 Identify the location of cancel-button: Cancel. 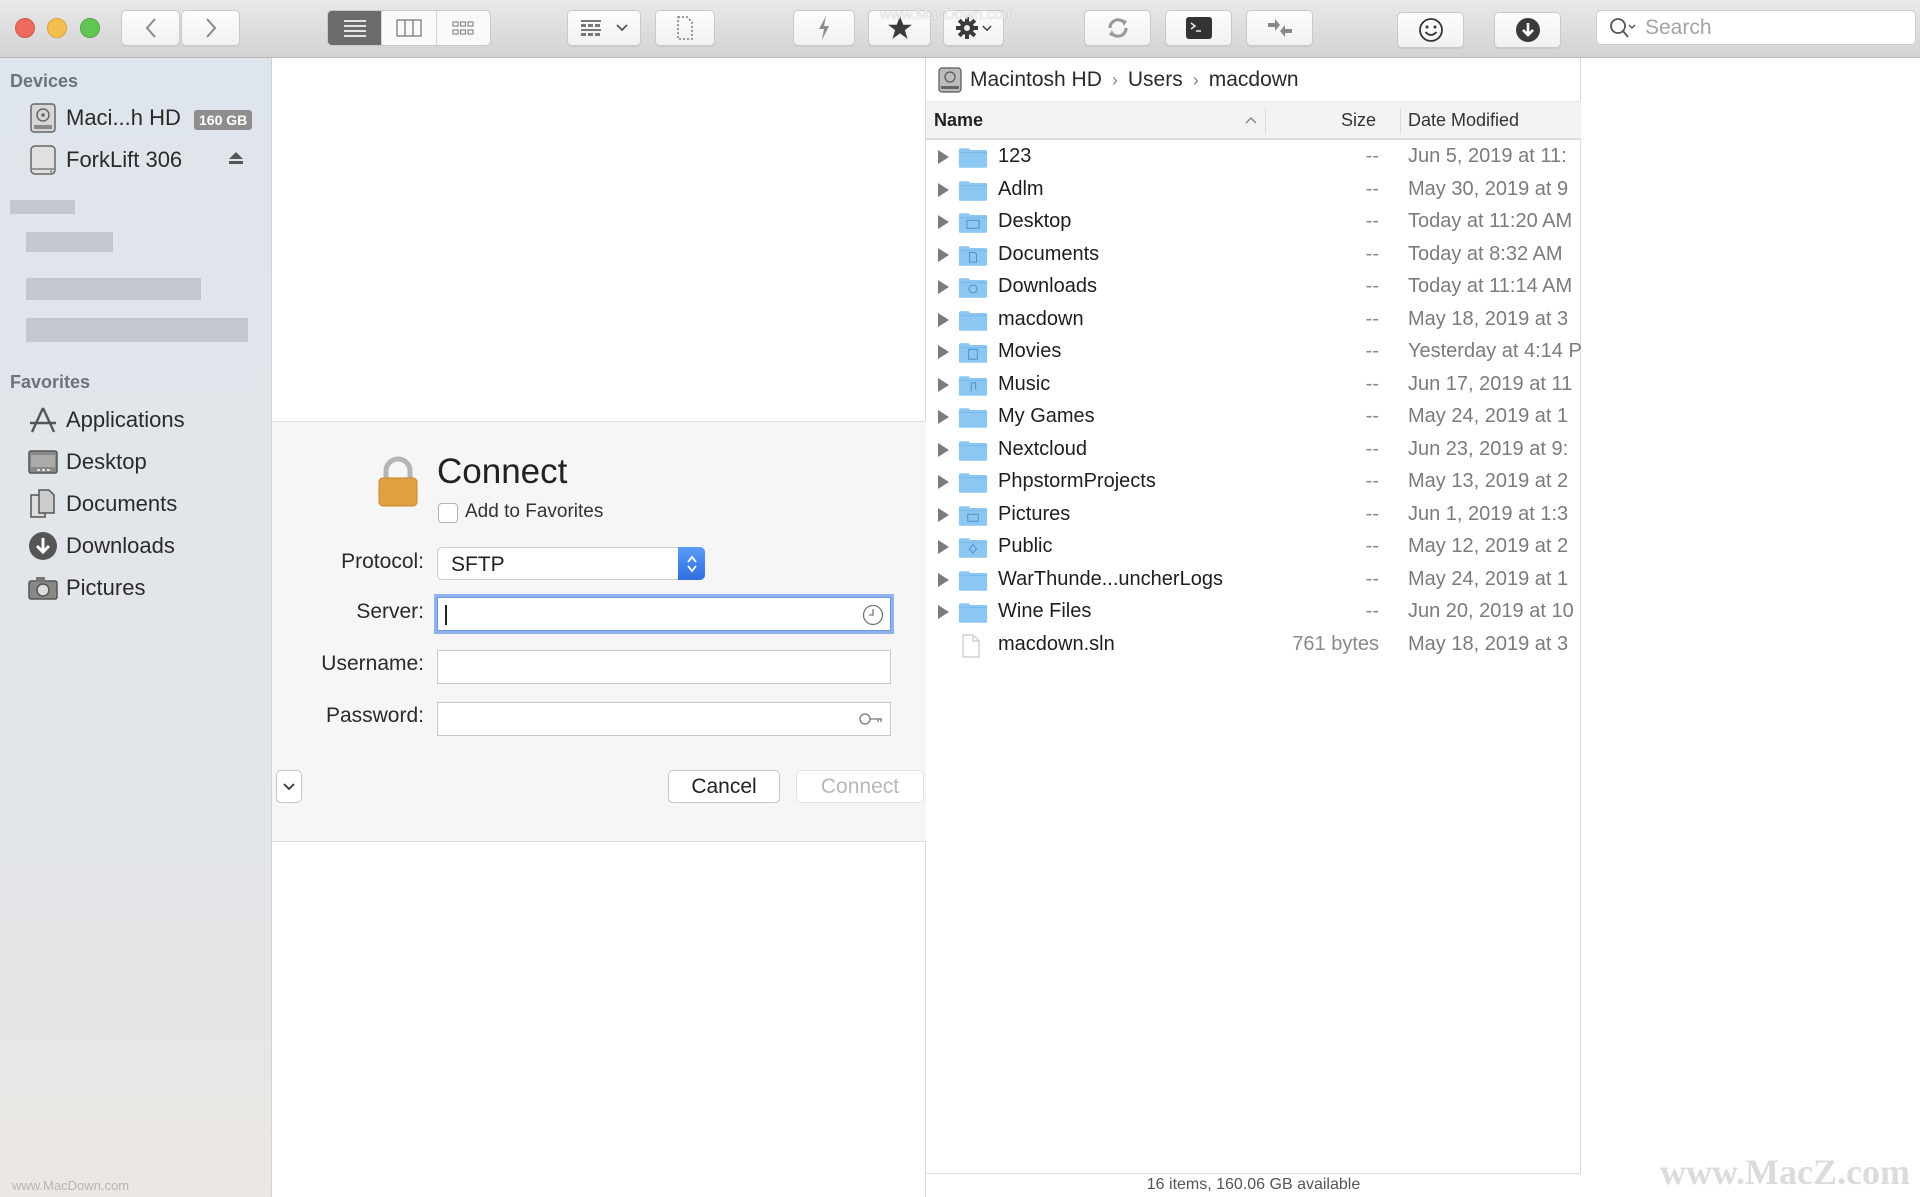
(724, 786).